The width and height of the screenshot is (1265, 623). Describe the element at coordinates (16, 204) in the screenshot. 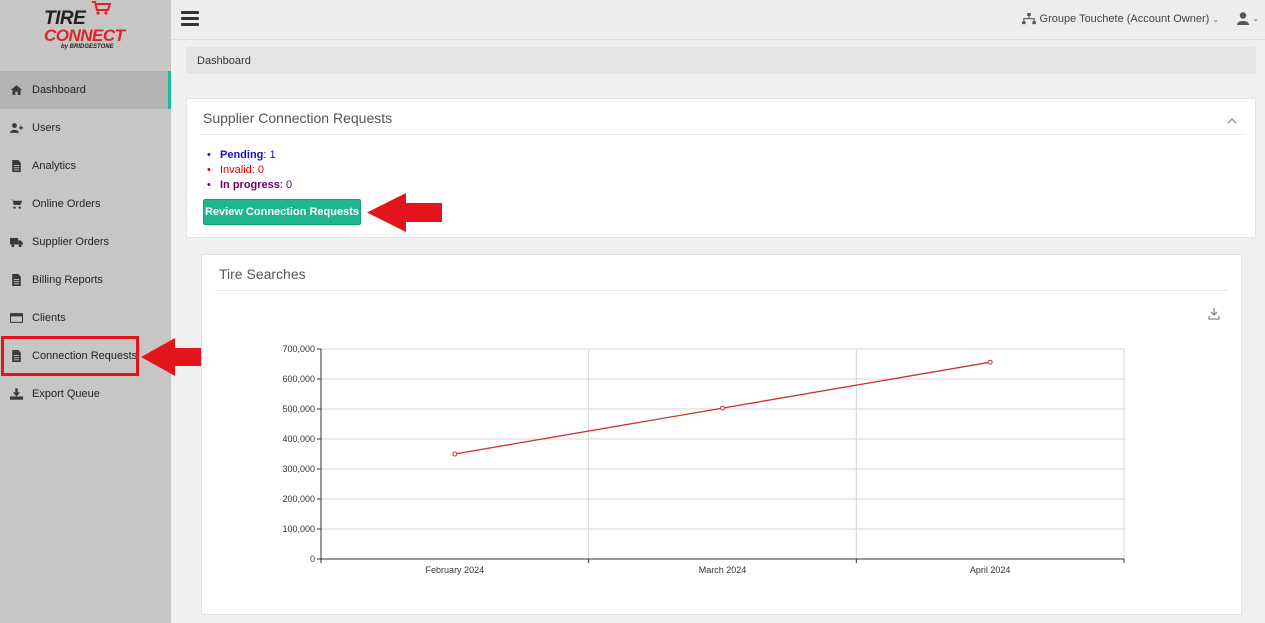

I see `cart-icon` at that location.